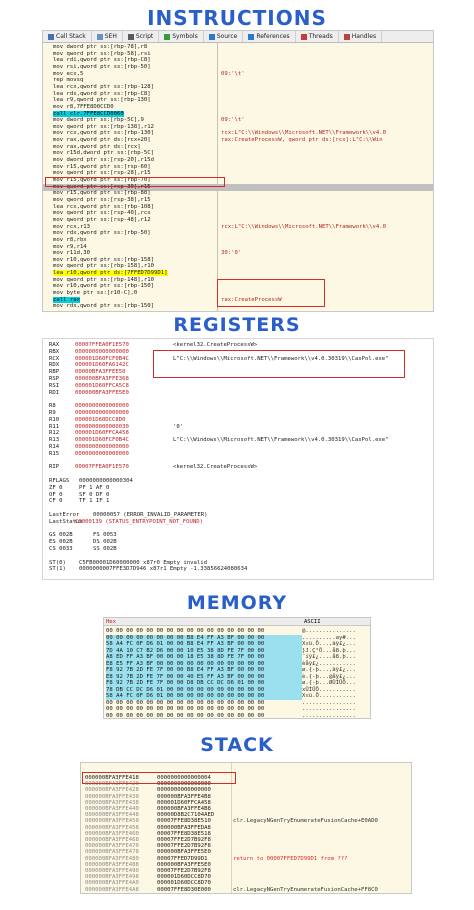 The height and width of the screenshot is (910, 474). Describe the element at coordinates (237, 745) in the screenshot. I see `stack-heading: STACK` at that location.